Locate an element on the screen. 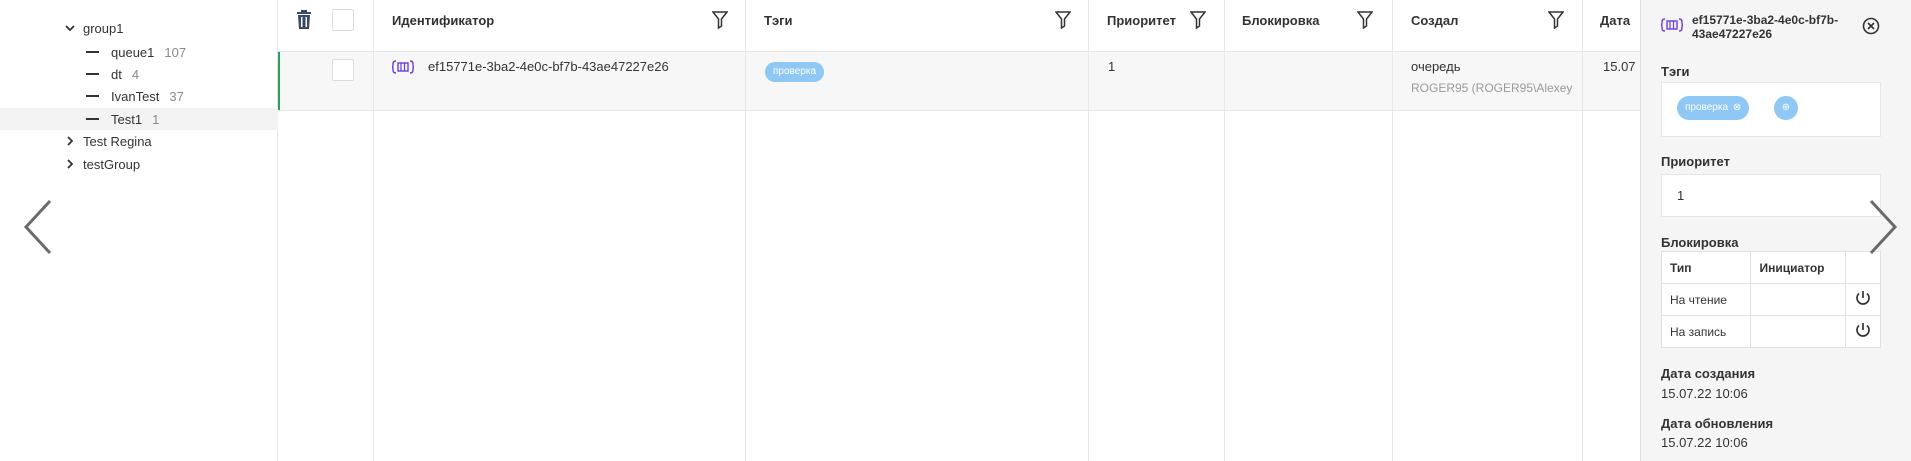 This screenshot has height=461, width=1911. tags-label: Тэги is located at coordinates (1675, 71).